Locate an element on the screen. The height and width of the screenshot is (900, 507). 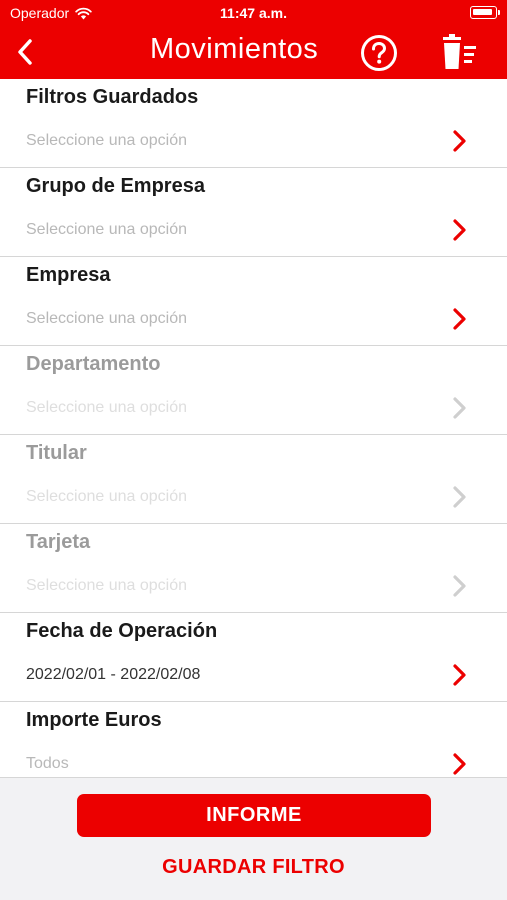
status-bar: Operador 11:47 a.m. is located at coordinates (253, 13).